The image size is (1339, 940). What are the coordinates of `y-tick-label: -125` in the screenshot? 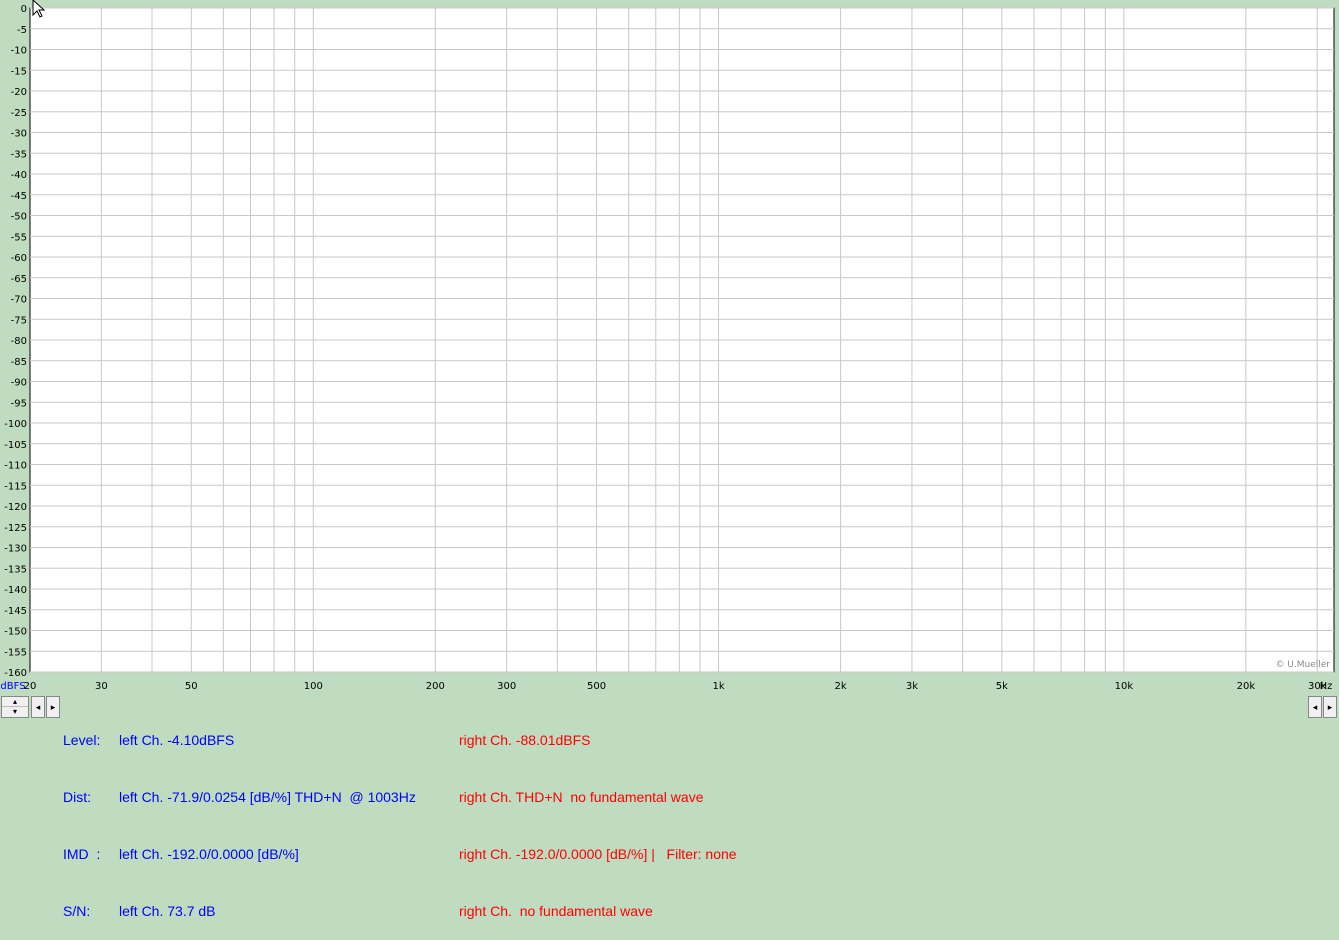 It's located at (15, 528).